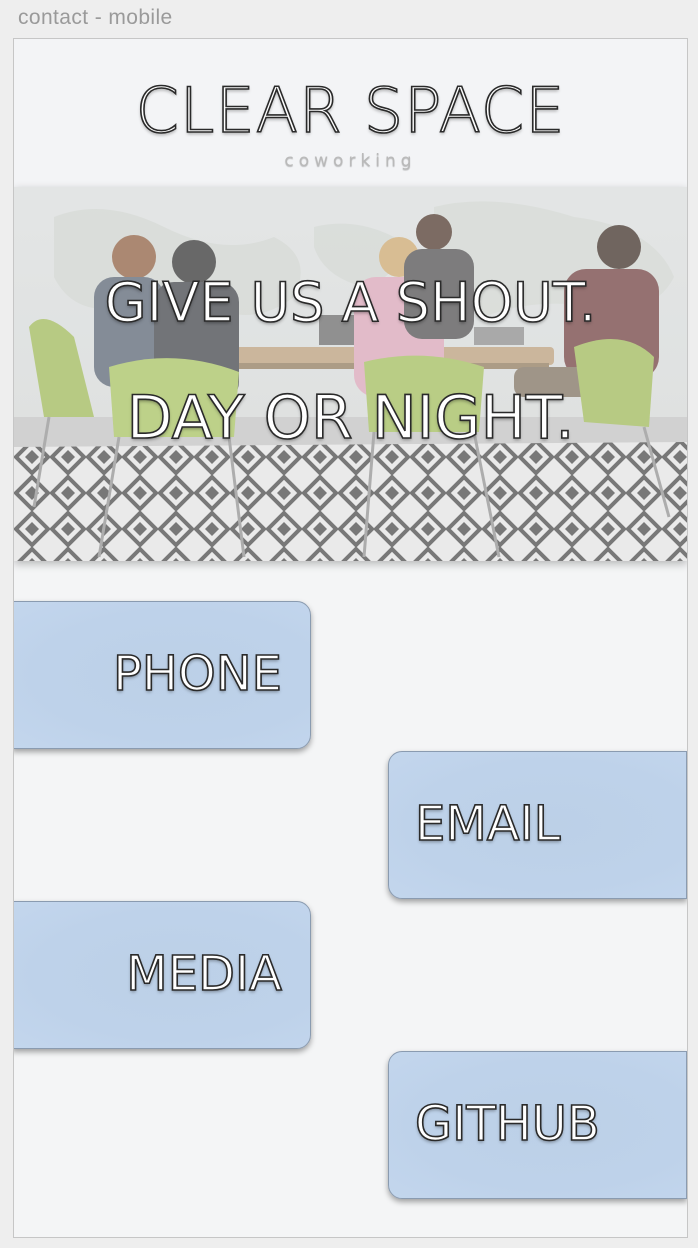  Describe the element at coordinates (351, 418) in the screenshot. I see `hero-heading-line-2: DAY OR NIGHT.` at that location.